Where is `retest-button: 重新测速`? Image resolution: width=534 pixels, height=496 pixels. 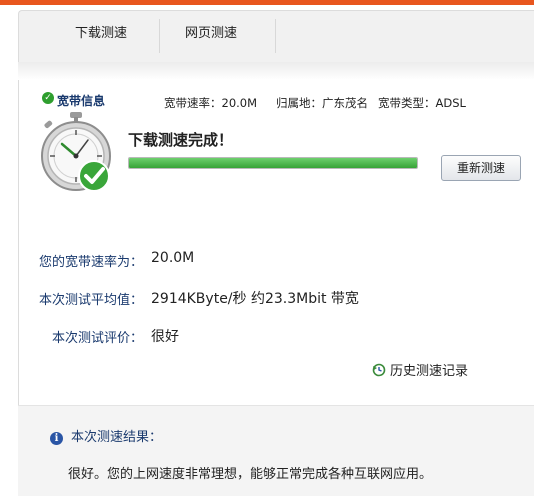 retest-button: 重新测速 is located at coordinates (481, 168).